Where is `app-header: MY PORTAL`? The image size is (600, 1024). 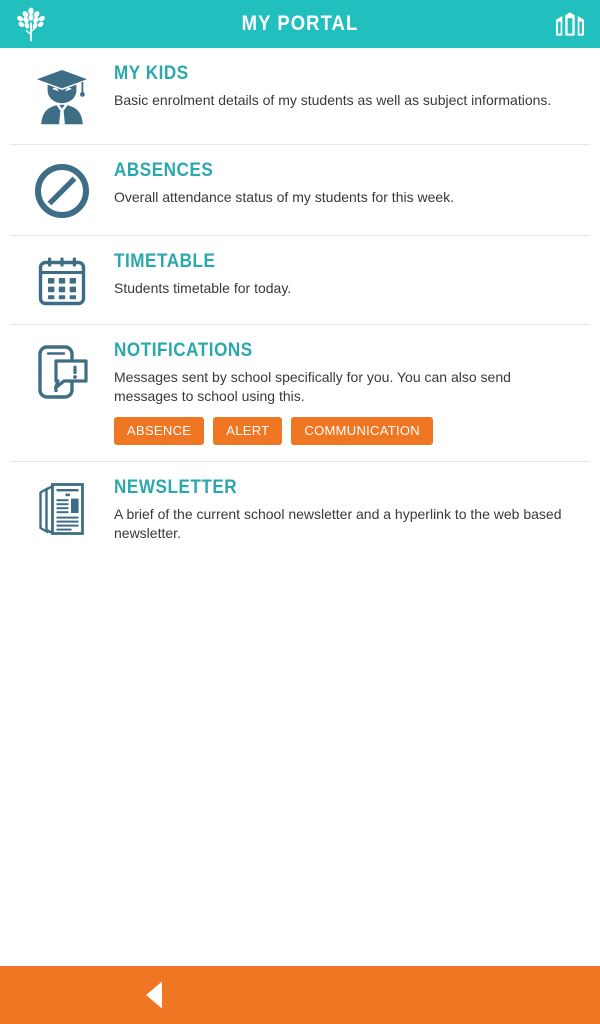 app-header: MY PORTAL is located at coordinates (300, 24).